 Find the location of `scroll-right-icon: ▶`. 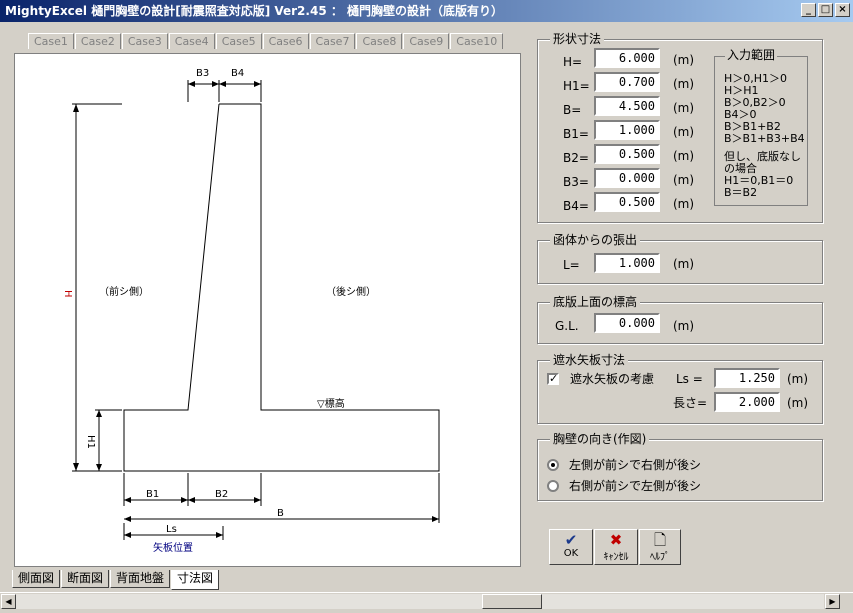

scroll-right-icon: ▶ is located at coordinates (832, 601).